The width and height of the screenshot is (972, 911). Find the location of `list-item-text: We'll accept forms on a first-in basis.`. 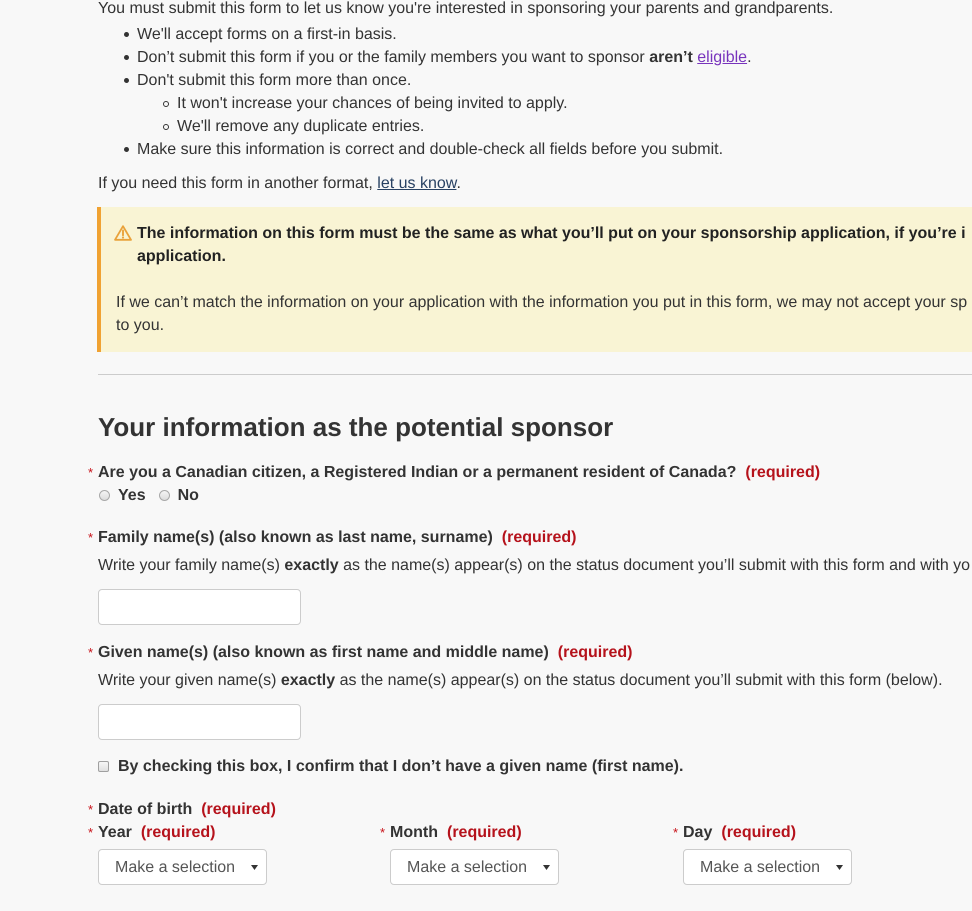

list-item-text: We'll accept forms on a first-in basis. is located at coordinates (267, 35).